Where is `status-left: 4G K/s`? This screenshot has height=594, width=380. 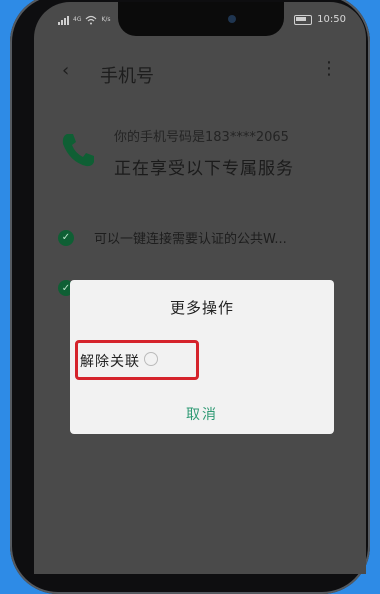 status-left: 4G K/s is located at coordinates (84, 20).